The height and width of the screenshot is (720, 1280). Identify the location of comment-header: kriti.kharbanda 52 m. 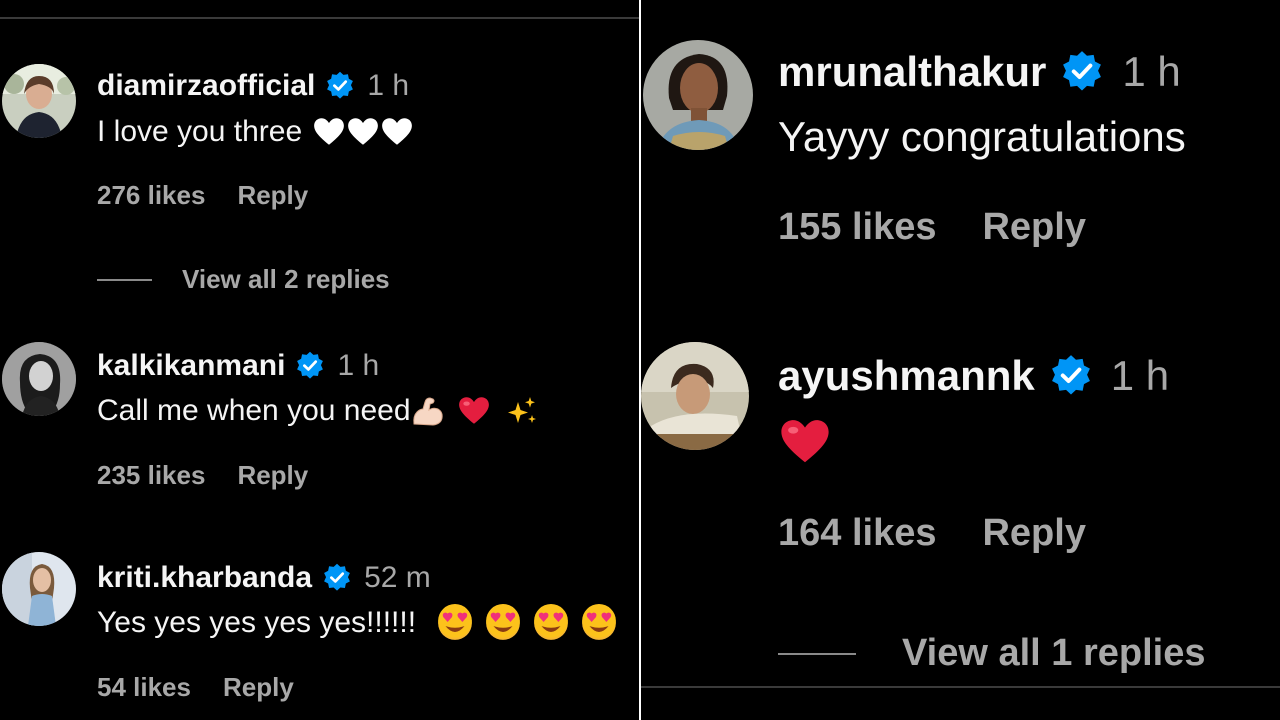
(264, 578).